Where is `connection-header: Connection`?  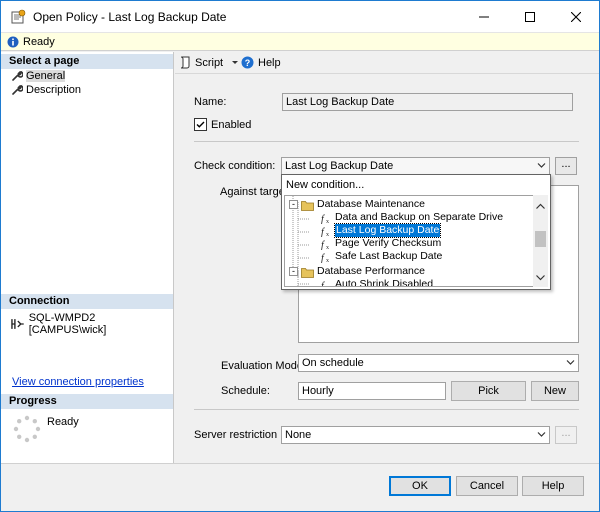
connection-header: Connection is located at coordinates (87, 301).